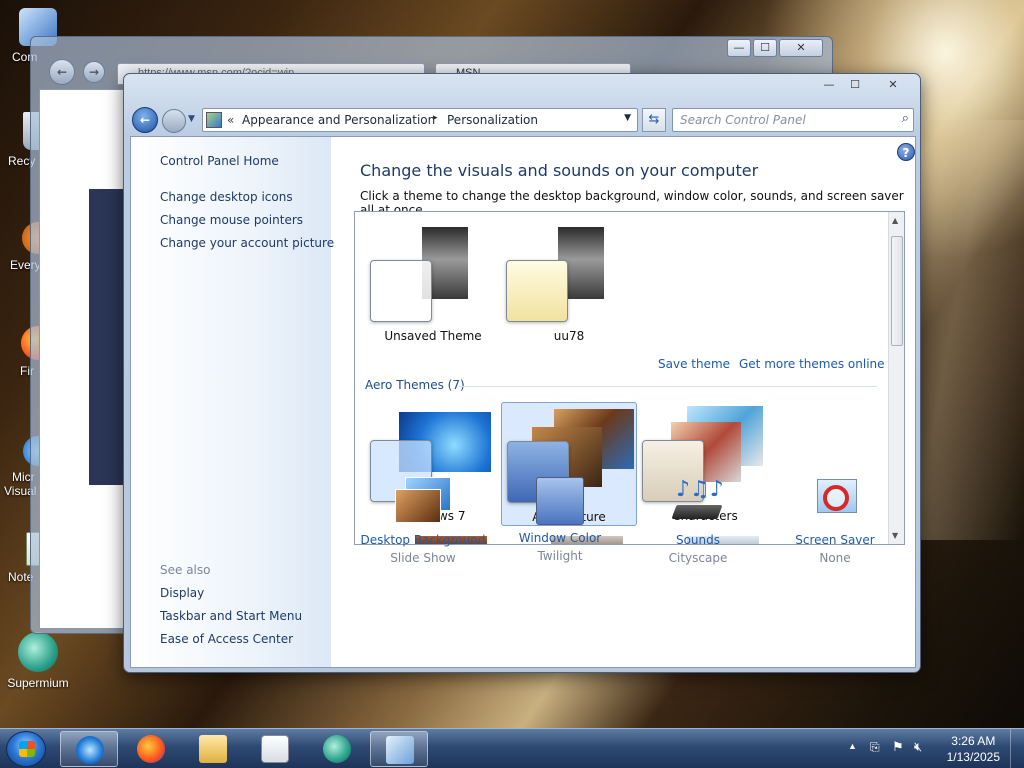 The width and height of the screenshot is (1024, 768). Describe the element at coordinates (492, 120) in the screenshot. I see `breadcrumb-personalization: Personalization` at that location.